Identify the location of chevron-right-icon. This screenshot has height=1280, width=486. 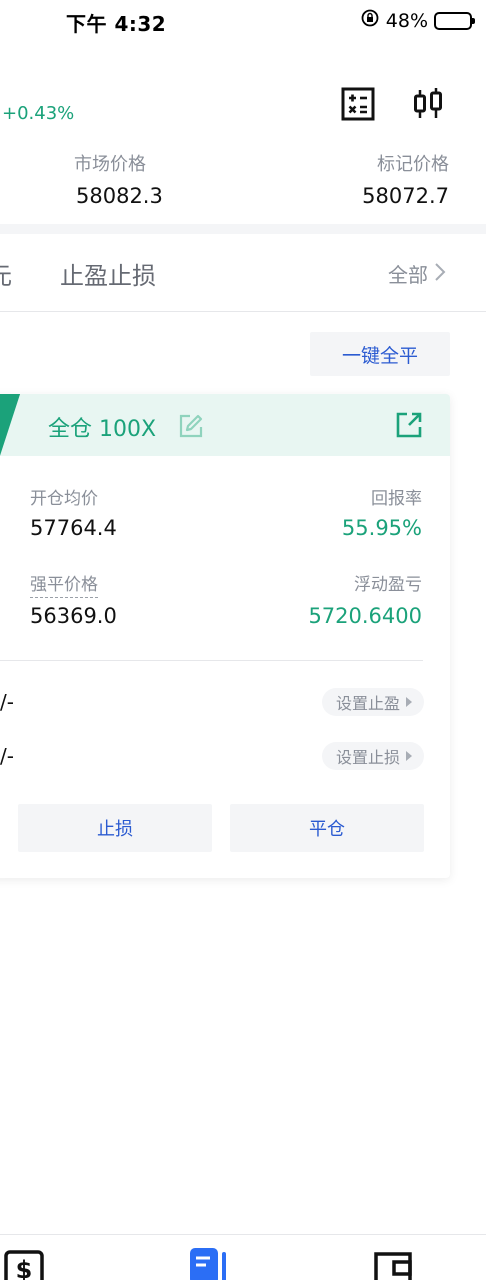
(440, 274).